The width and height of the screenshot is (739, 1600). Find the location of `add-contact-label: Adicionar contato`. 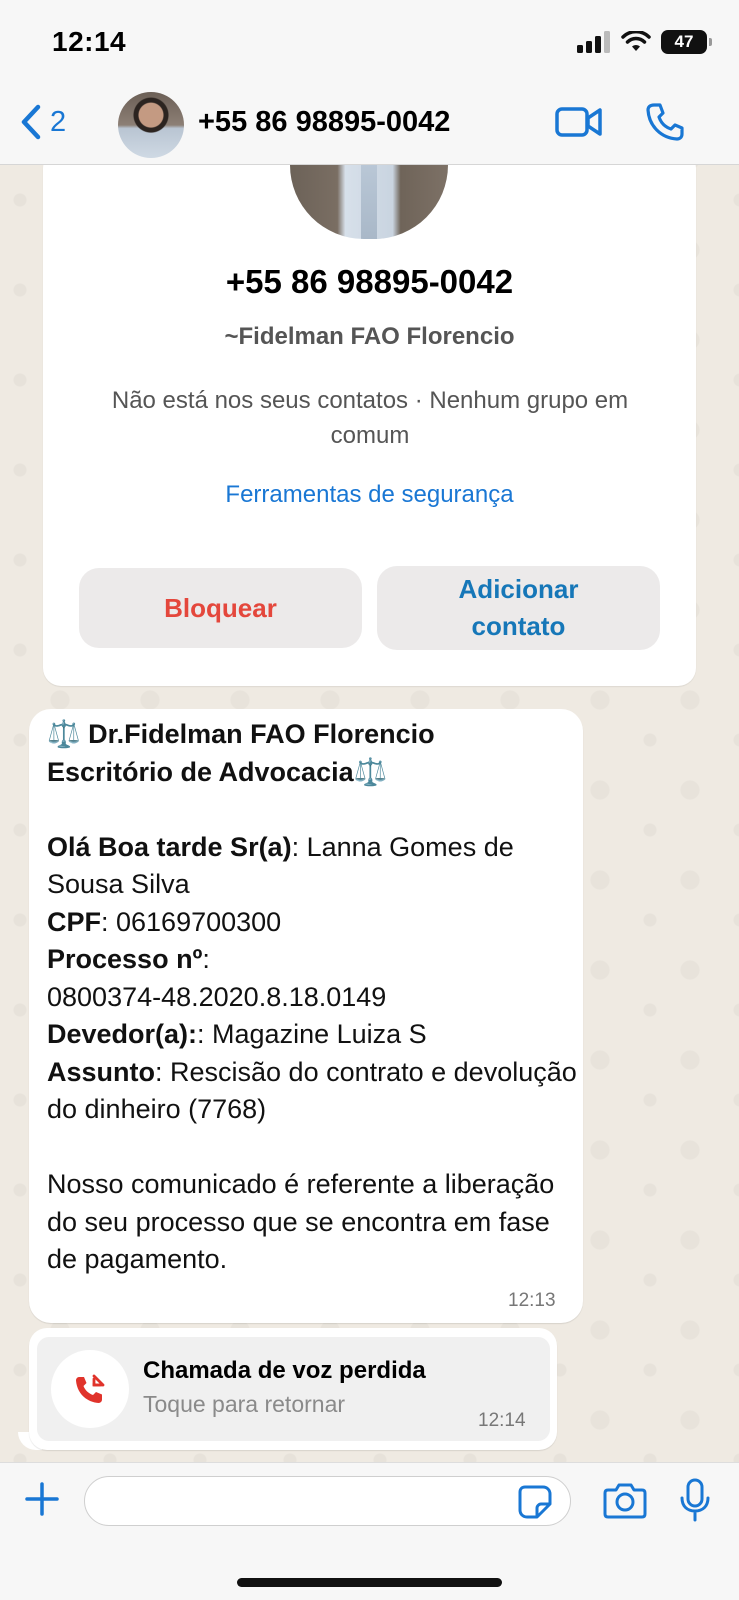

add-contact-label: Adicionar contato is located at coordinates (518, 607).